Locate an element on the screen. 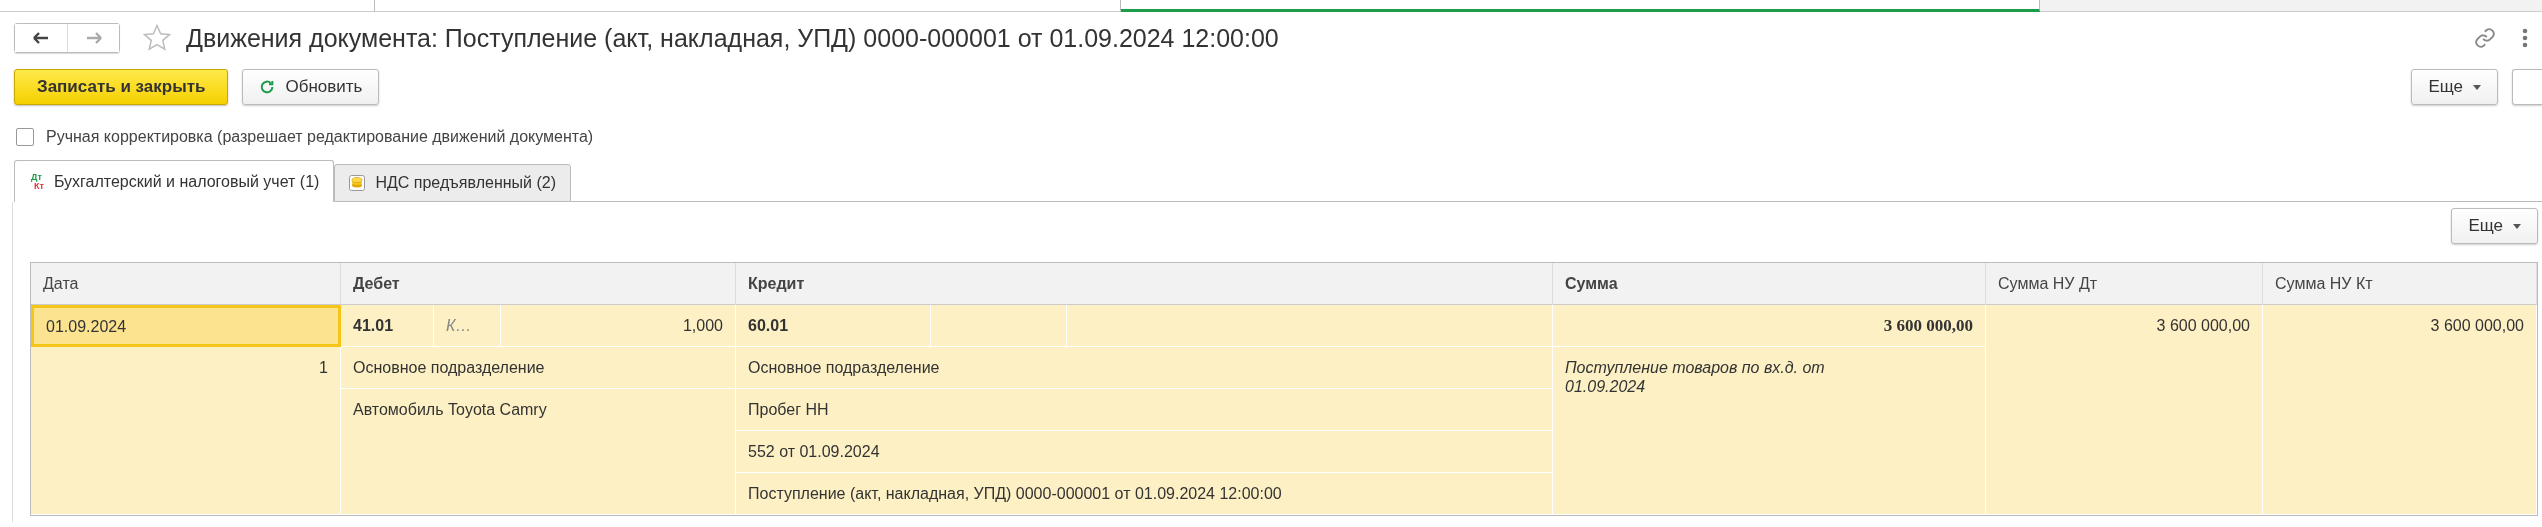 The width and height of the screenshot is (2542, 527). debit-detail-cell: Основное подразделение is located at coordinates (538, 368).